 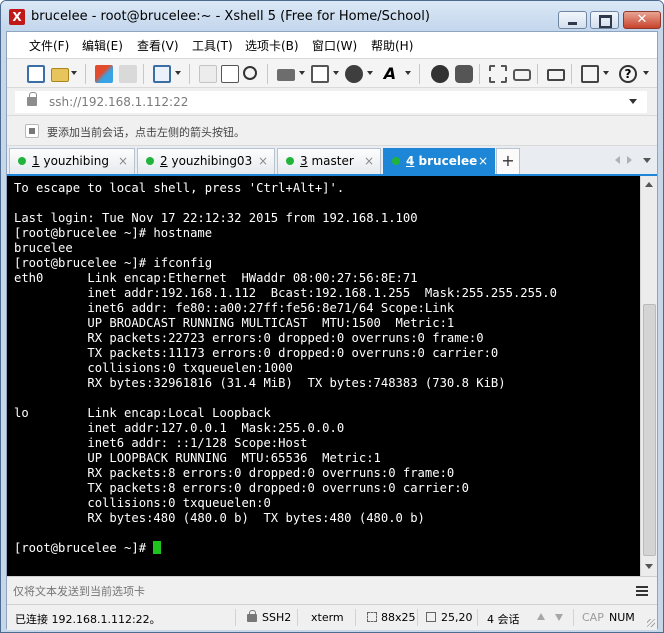 I want to click on properties-dropdown-arrow, so click(x=178, y=73).